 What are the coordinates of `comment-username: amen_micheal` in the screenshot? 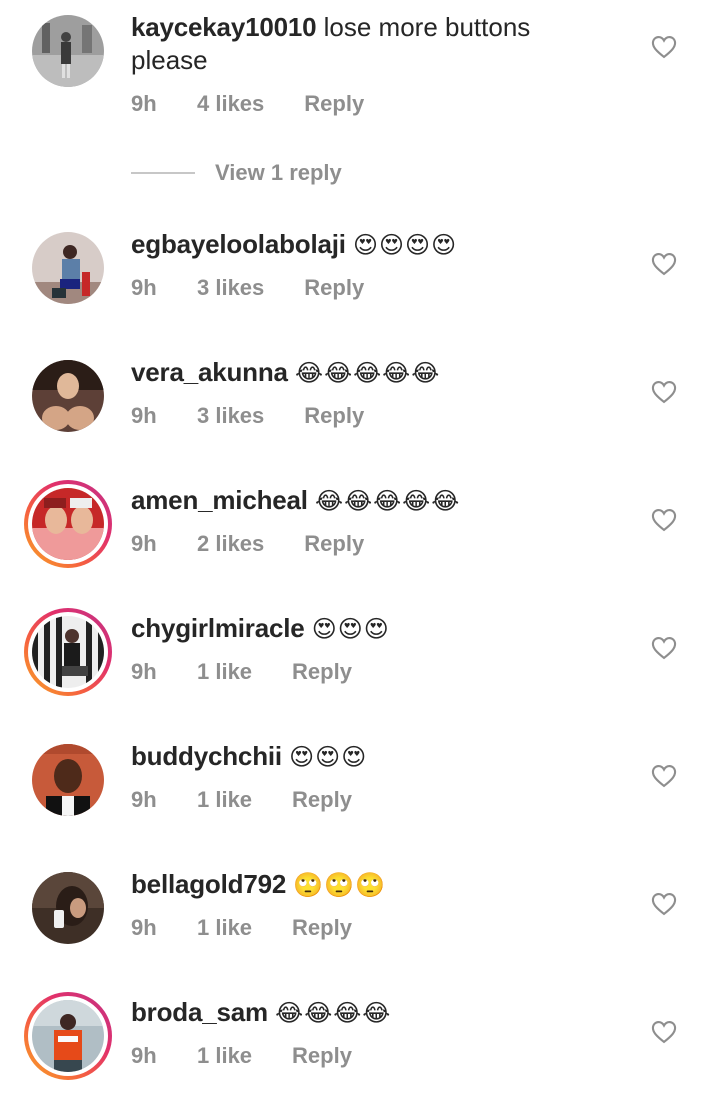 It's located at (219, 500).